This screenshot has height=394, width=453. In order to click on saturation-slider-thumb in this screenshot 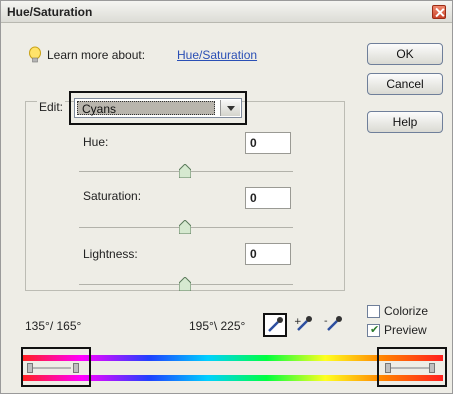, I will do `click(185, 227)`.